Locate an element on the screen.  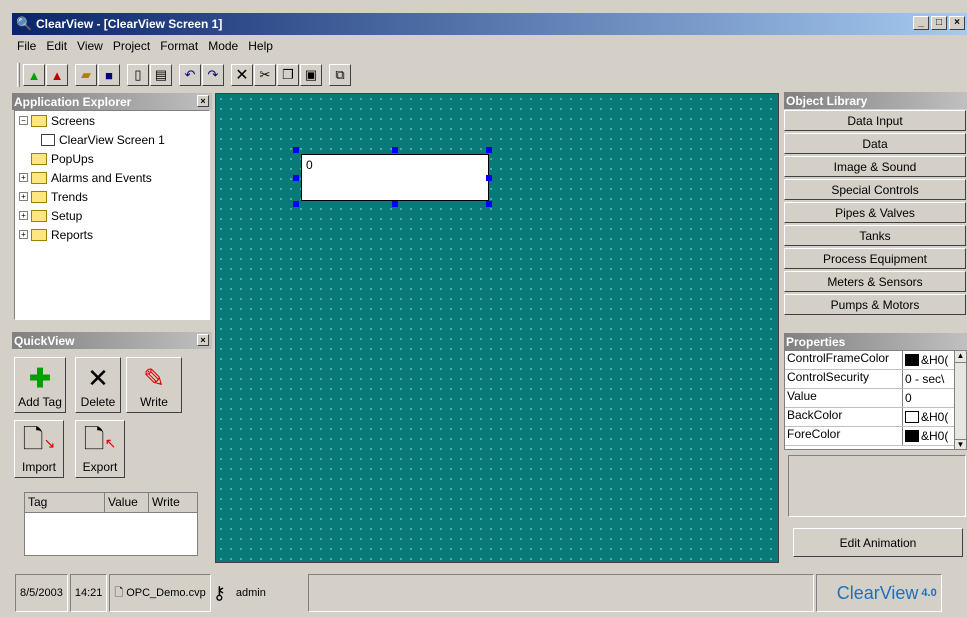
close-quickview-button: × is located at coordinates (203, 340).